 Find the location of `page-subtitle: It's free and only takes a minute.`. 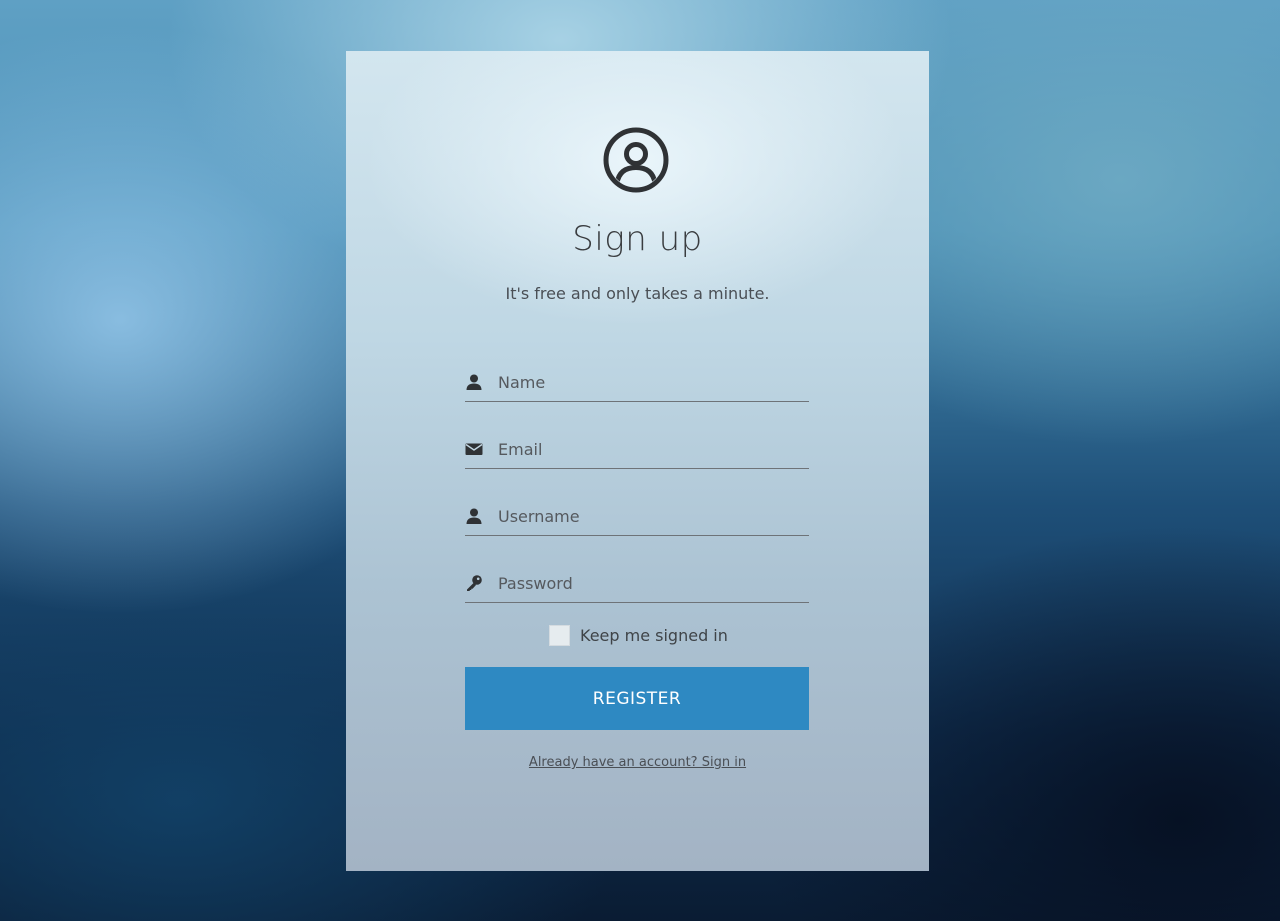

page-subtitle: It's free and only takes a minute. is located at coordinates (637, 293).